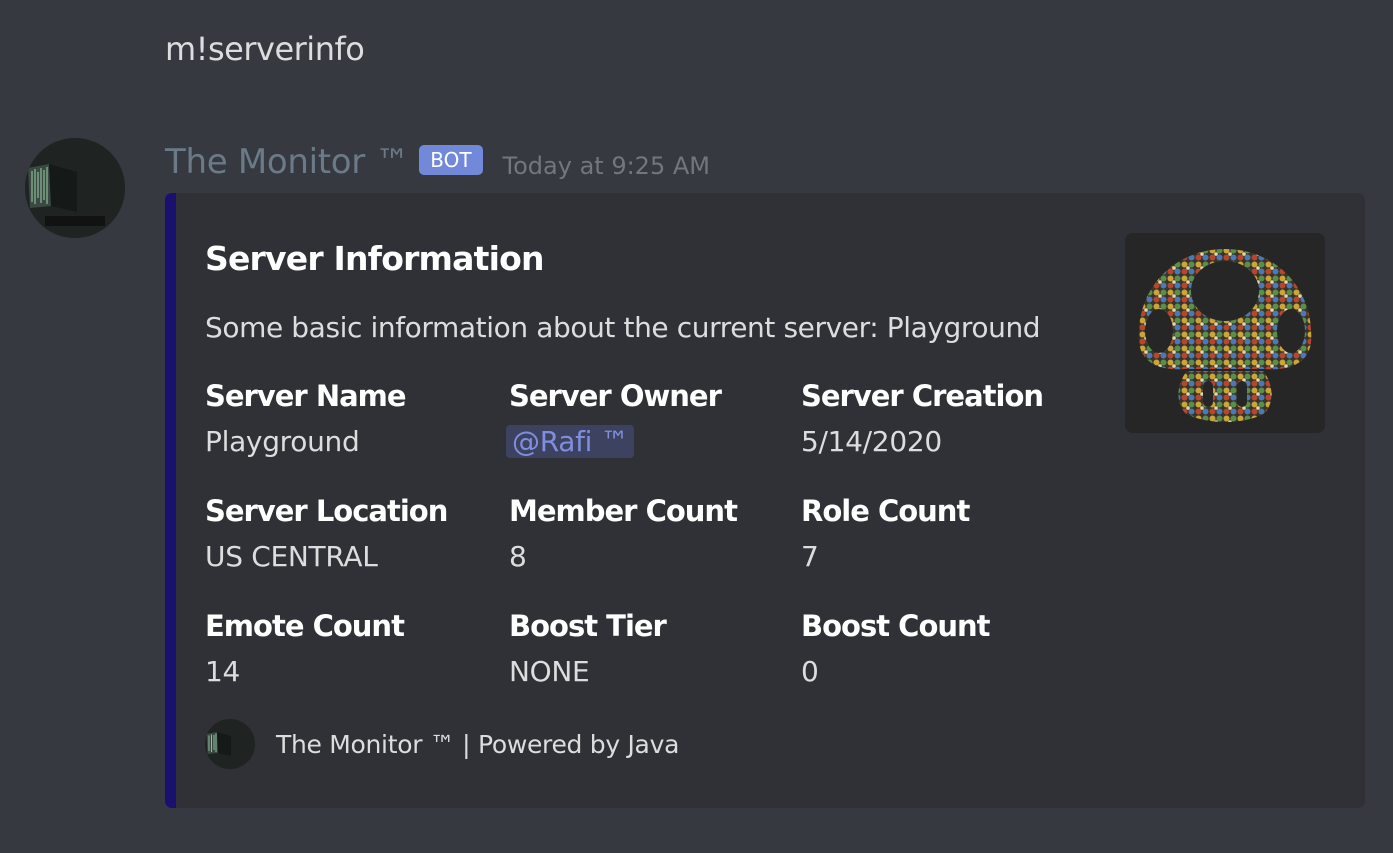 The height and width of the screenshot is (853, 1393). Describe the element at coordinates (649, 648) in the screenshot. I see `field-boost-tier: Boost Tier NONE` at that location.